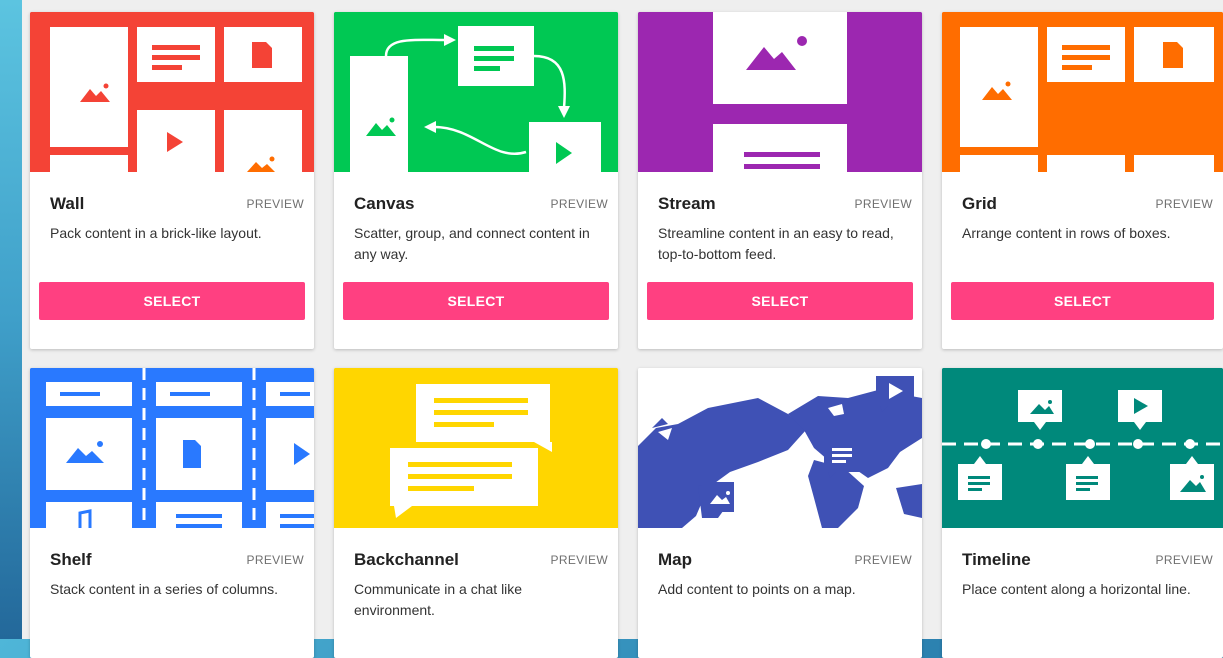 This screenshot has width=1223, height=658. What do you see at coordinates (476, 193) in the screenshot?
I see `card-header: Canvas PREVIEW` at bounding box center [476, 193].